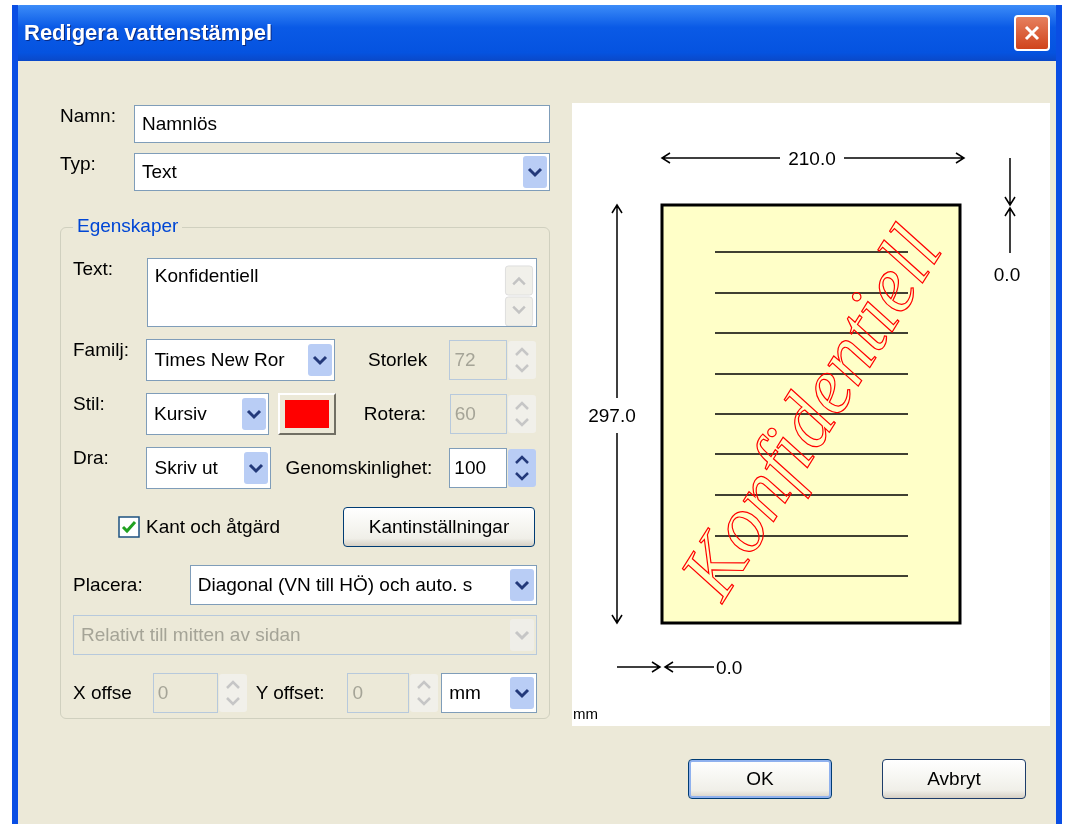 The width and height of the screenshot is (1077, 824). I want to click on opacity-field: 100, so click(478, 468).